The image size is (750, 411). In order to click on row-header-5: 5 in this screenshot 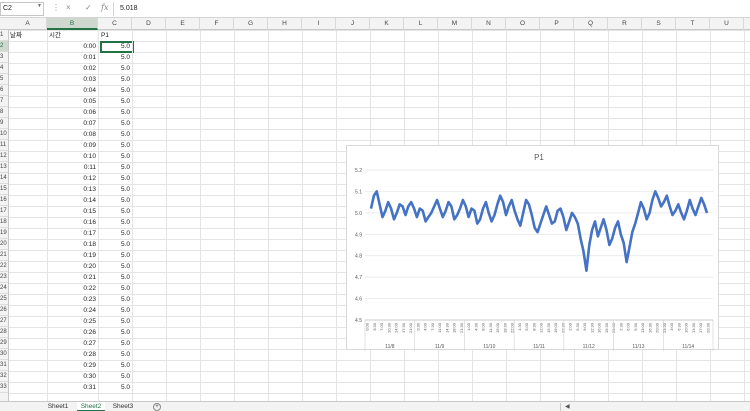, I will do `click(4, 79)`.